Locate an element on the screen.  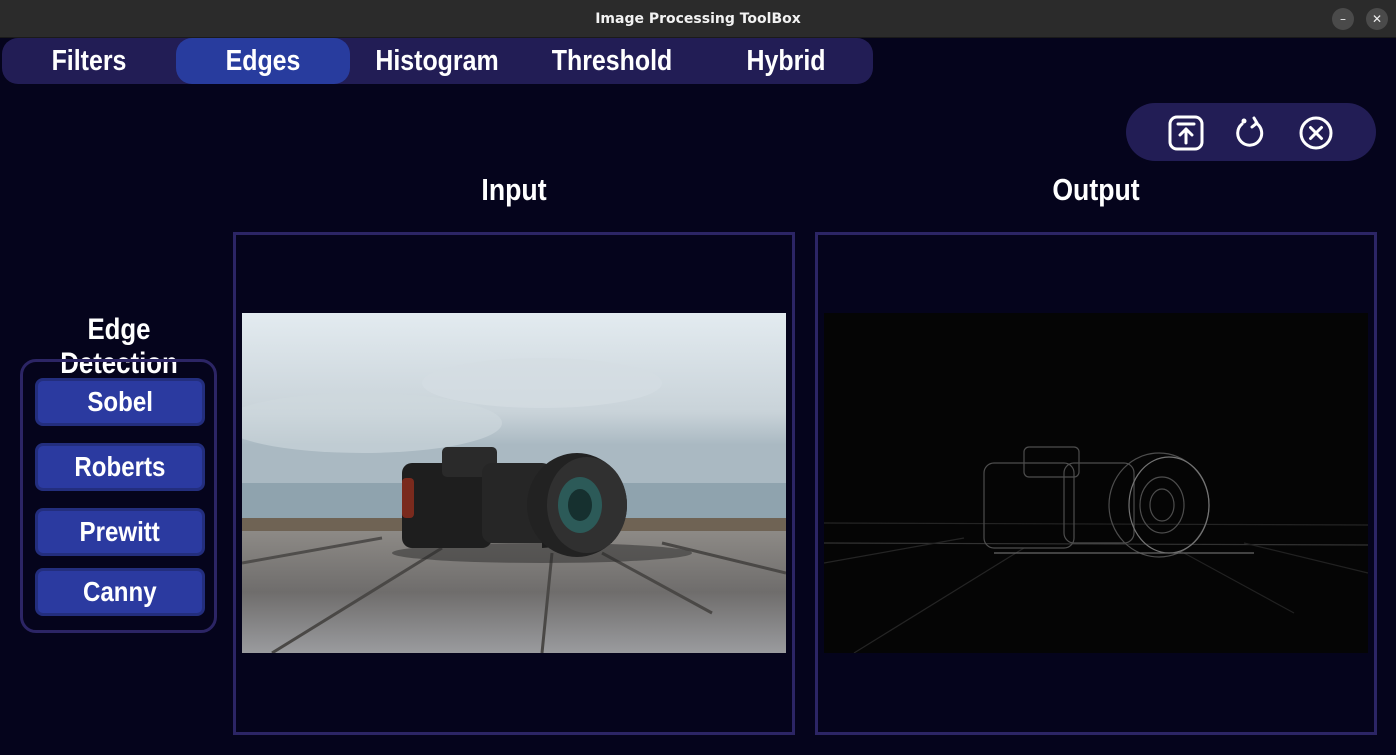
sobel-button: Sobel is located at coordinates (120, 402).